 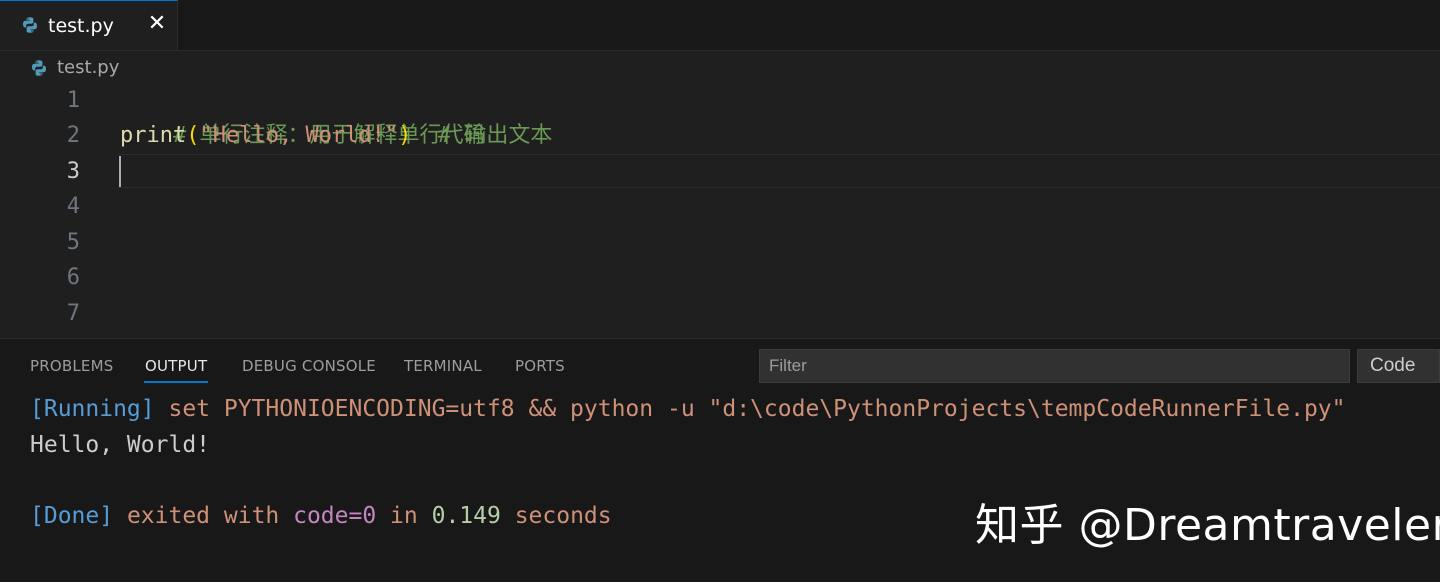 What do you see at coordinates (1398, 366) in the screenshot?
I see `output-channel-select: Code` at bounding box center [1398, 366].